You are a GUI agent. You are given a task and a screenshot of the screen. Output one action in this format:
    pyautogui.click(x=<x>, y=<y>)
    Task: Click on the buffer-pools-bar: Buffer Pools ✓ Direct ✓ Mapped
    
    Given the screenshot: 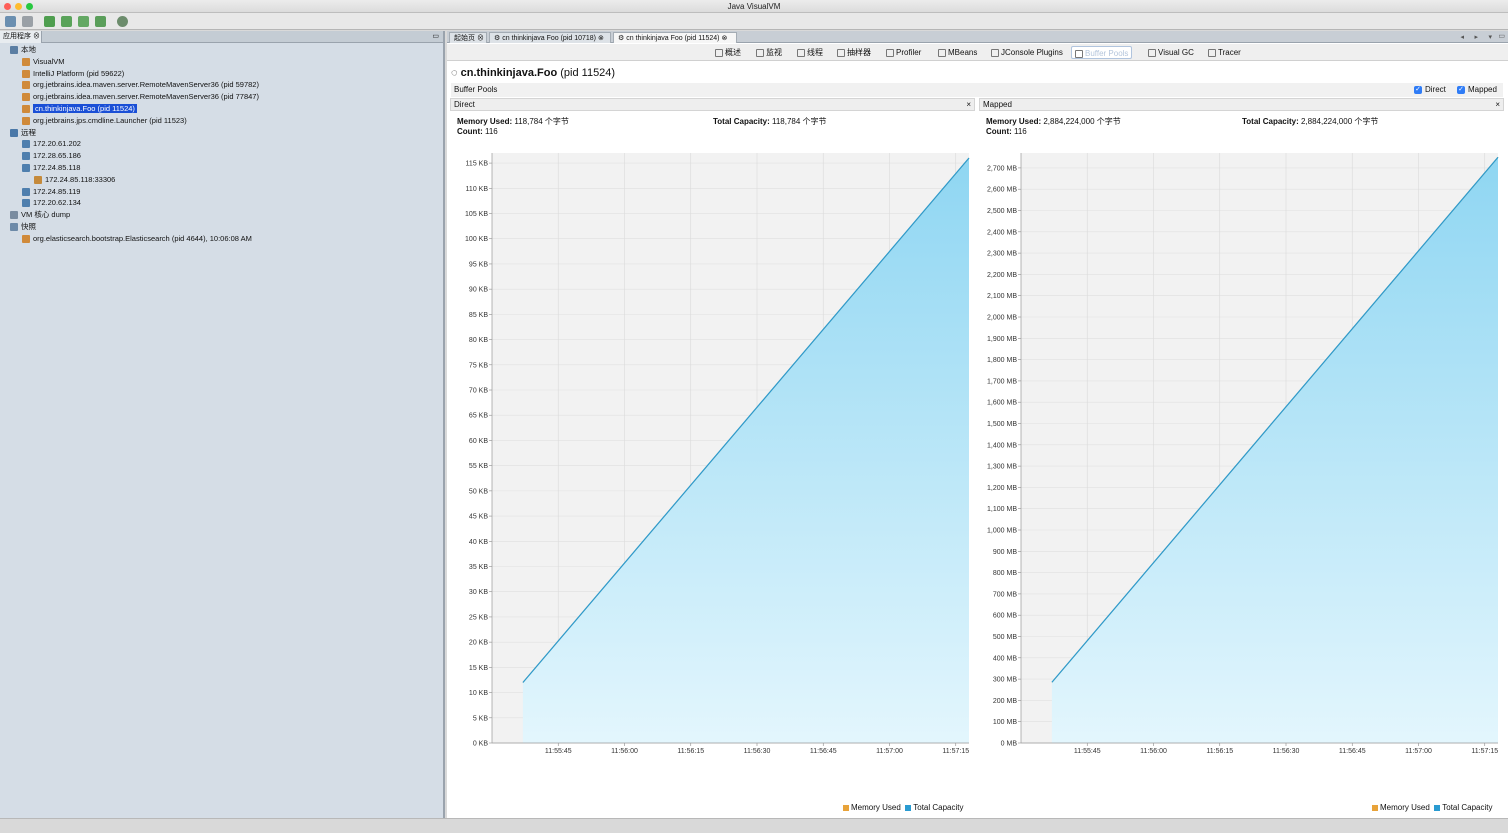 What is the action you would take?
    pyautogui.click(x=977, y=90)
    